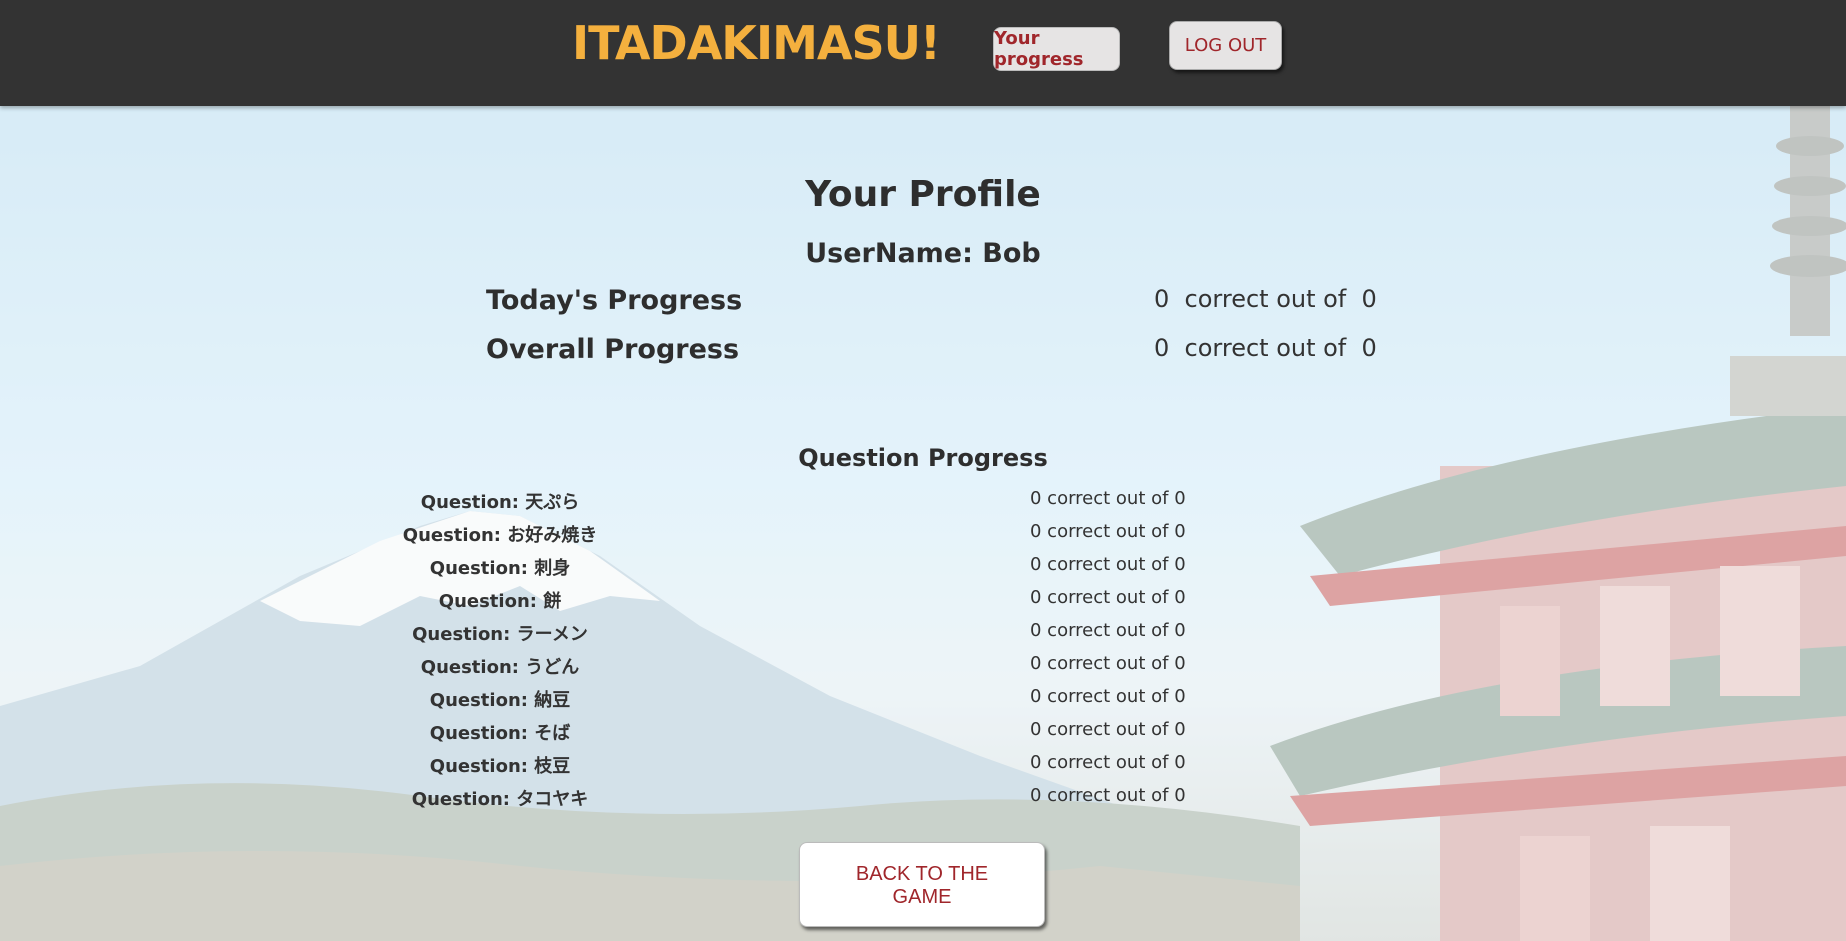 Image resolution: width=1846 pixels, height=941 pixels. I want to click on question-label: Question: そば, so click(500, 733).